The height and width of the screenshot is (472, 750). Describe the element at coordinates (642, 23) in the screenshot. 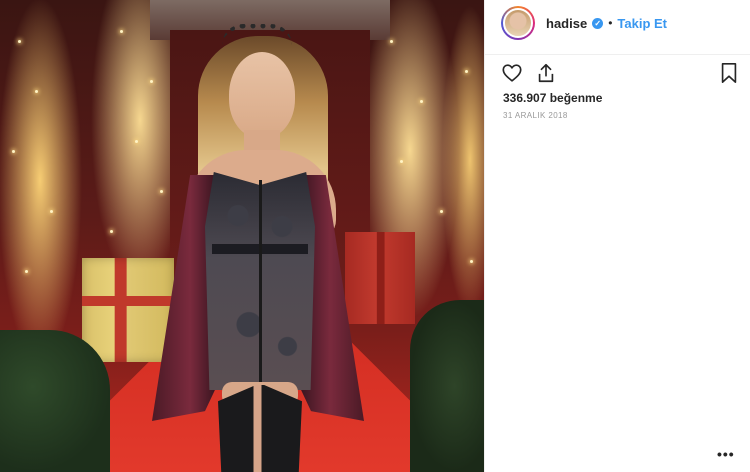

I see `follow-button: Takip Et` at that location.